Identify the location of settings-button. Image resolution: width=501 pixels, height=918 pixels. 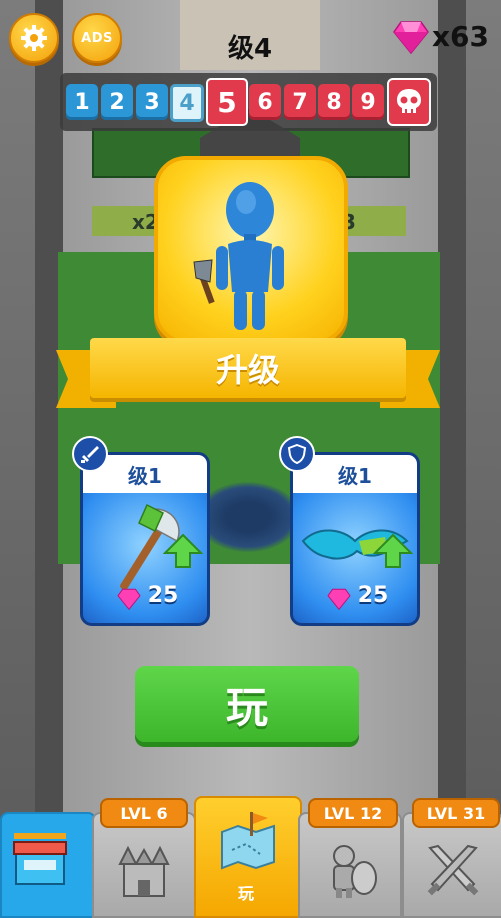
(34, 38).